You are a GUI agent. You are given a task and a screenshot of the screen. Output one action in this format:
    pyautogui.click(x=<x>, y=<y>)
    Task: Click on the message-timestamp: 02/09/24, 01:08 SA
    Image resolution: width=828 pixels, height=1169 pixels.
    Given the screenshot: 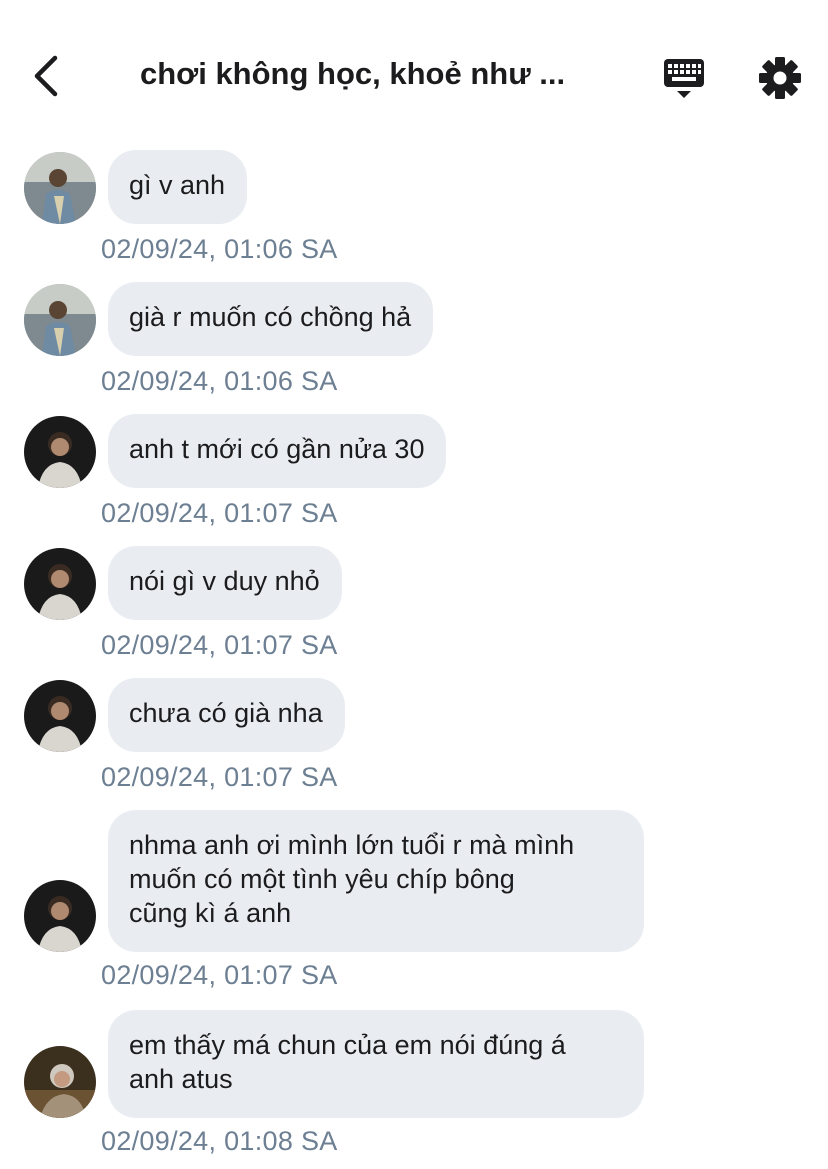 What is the action you would take?
    pyautogui.click(x=219, y=1141)
    